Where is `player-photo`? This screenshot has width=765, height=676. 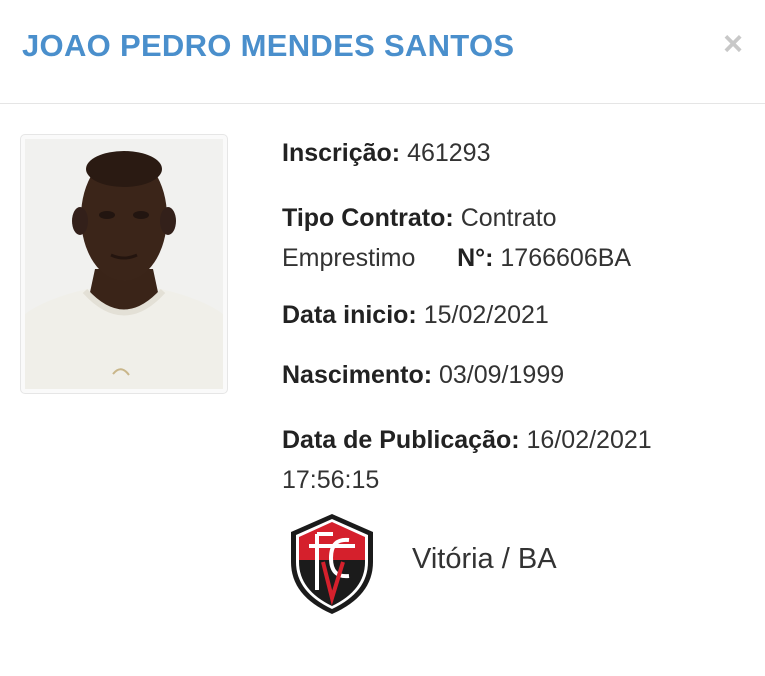
player-photo is located at coordinates (124, 264).